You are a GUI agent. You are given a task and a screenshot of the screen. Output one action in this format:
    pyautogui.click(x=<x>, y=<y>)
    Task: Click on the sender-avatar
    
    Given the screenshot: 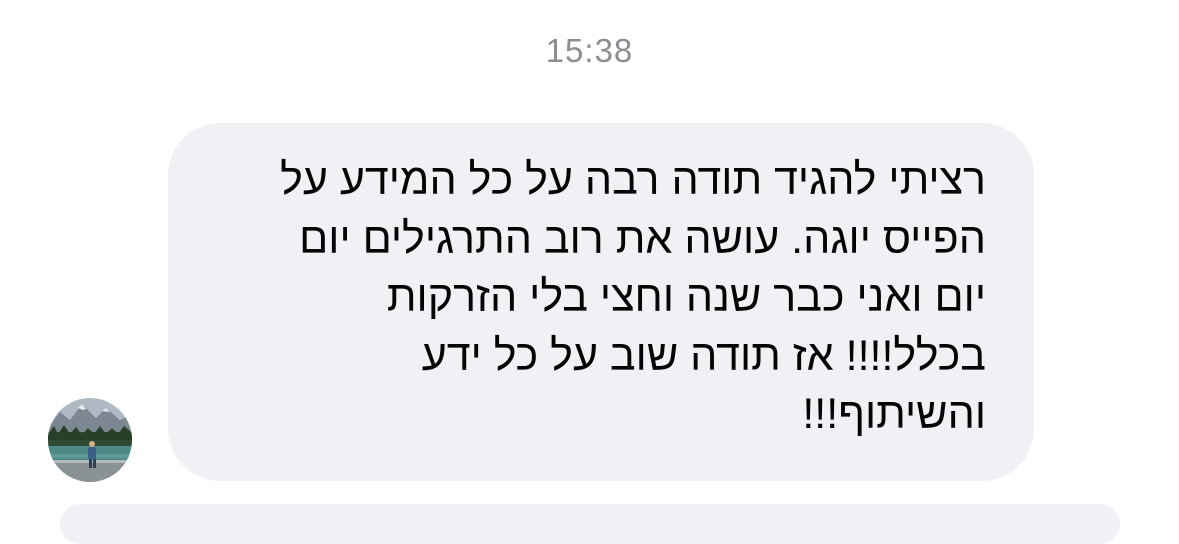 What is the action you would take?
    pyautogui.click(x=90, y=440)
    